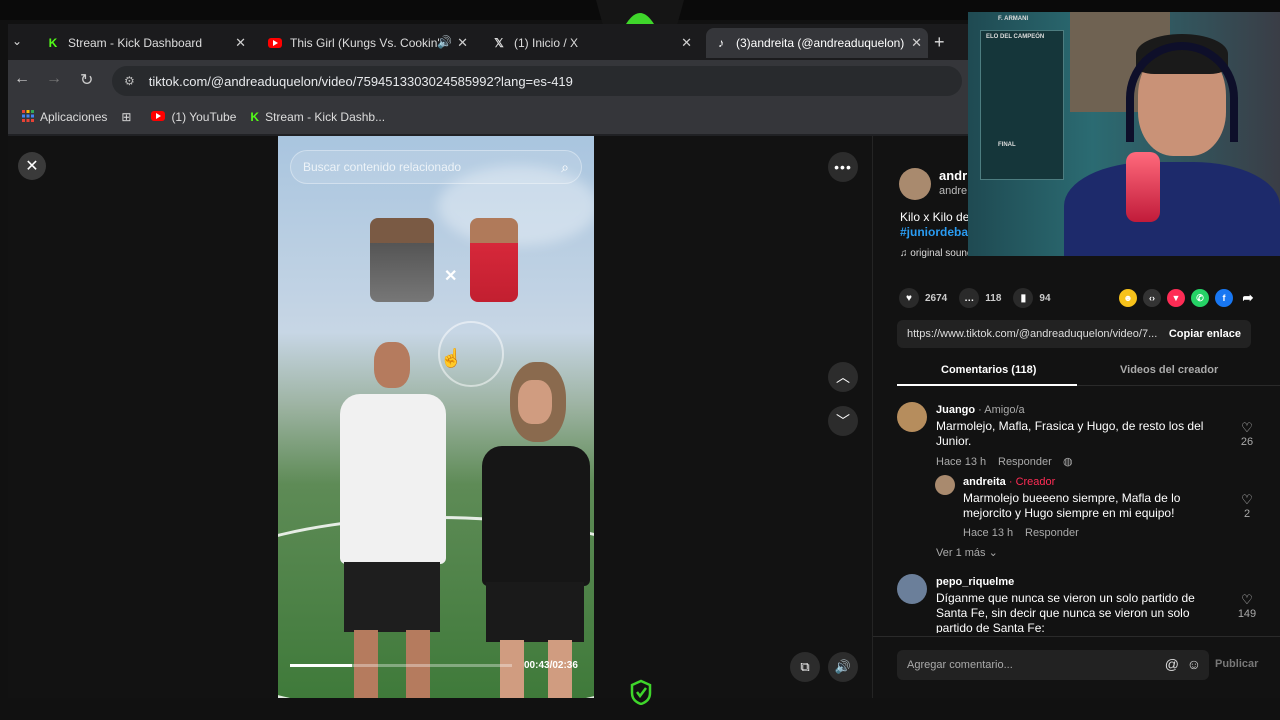 Image resolution: width=1280 pixels, height=720 pixels. Describe the element at coordinates (1172, 209) in the screenshot. I see `webcam-shirt` at that location.